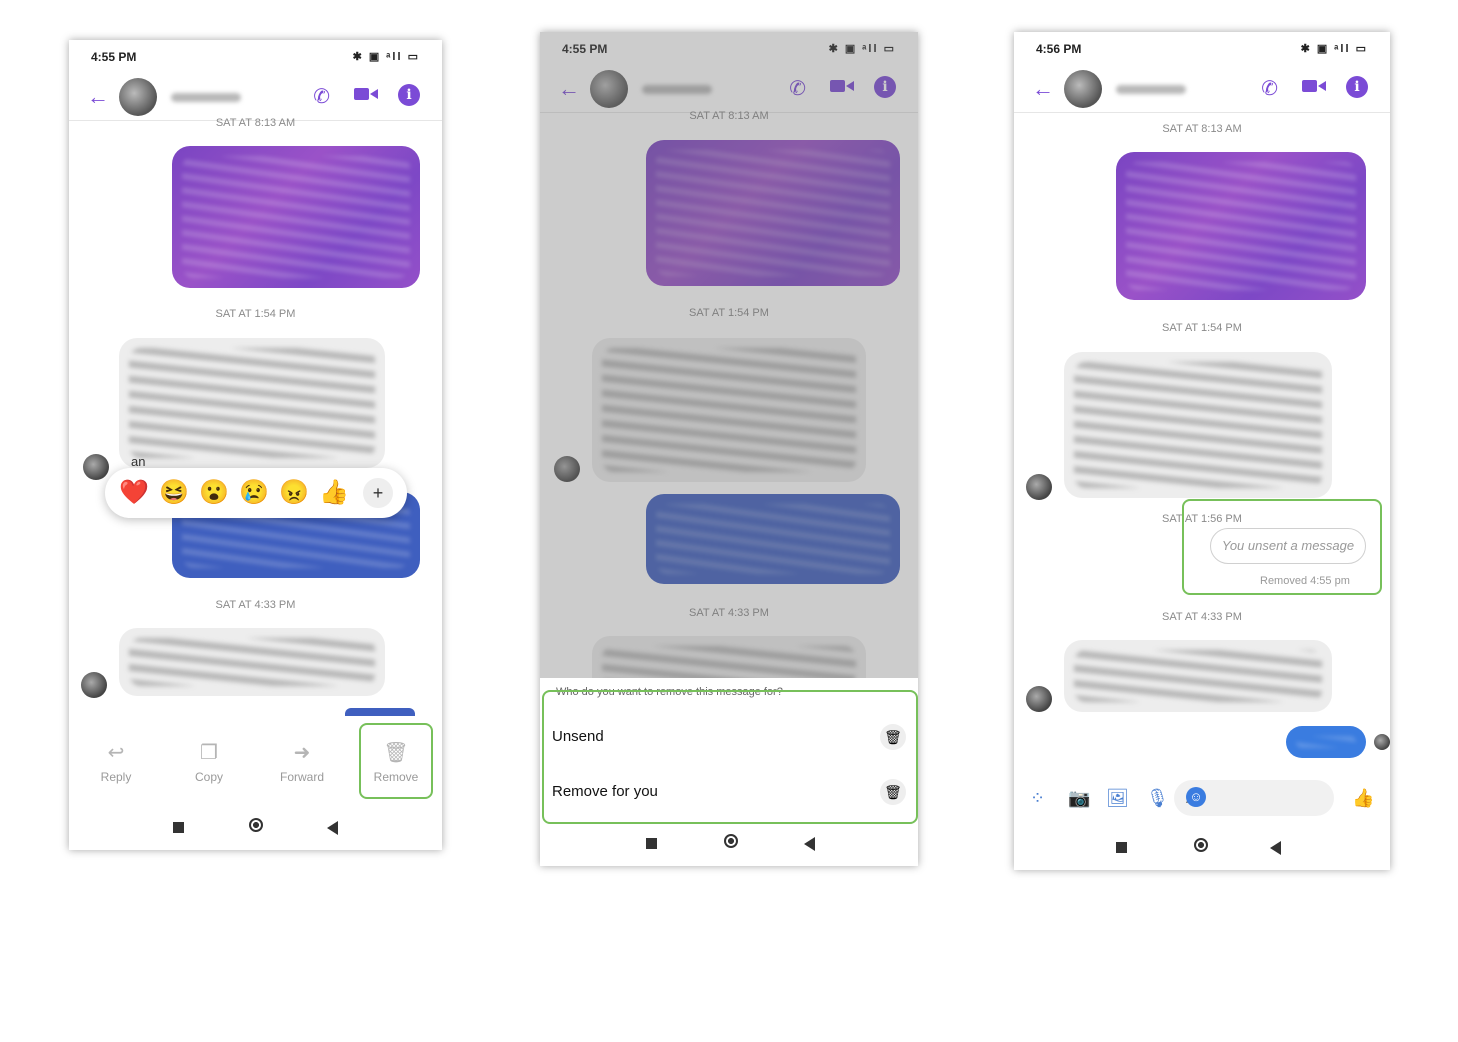 The height and width of the screenshot is (1042, 1458). I want to click on status-bar: 4:55 PM ✱ ▣ ᵃll ▭, so click(255, 57).